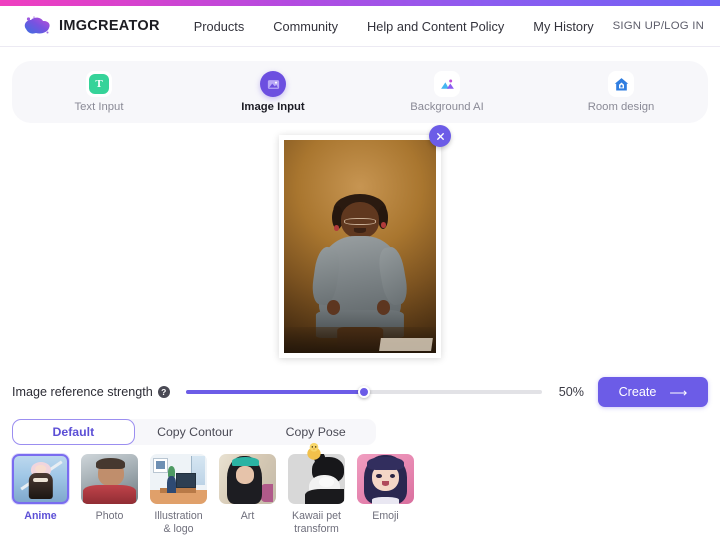 The width and height of the screenshot is (720, 560). I want to click on mode-tab-label: Room design, so click(621, 107).